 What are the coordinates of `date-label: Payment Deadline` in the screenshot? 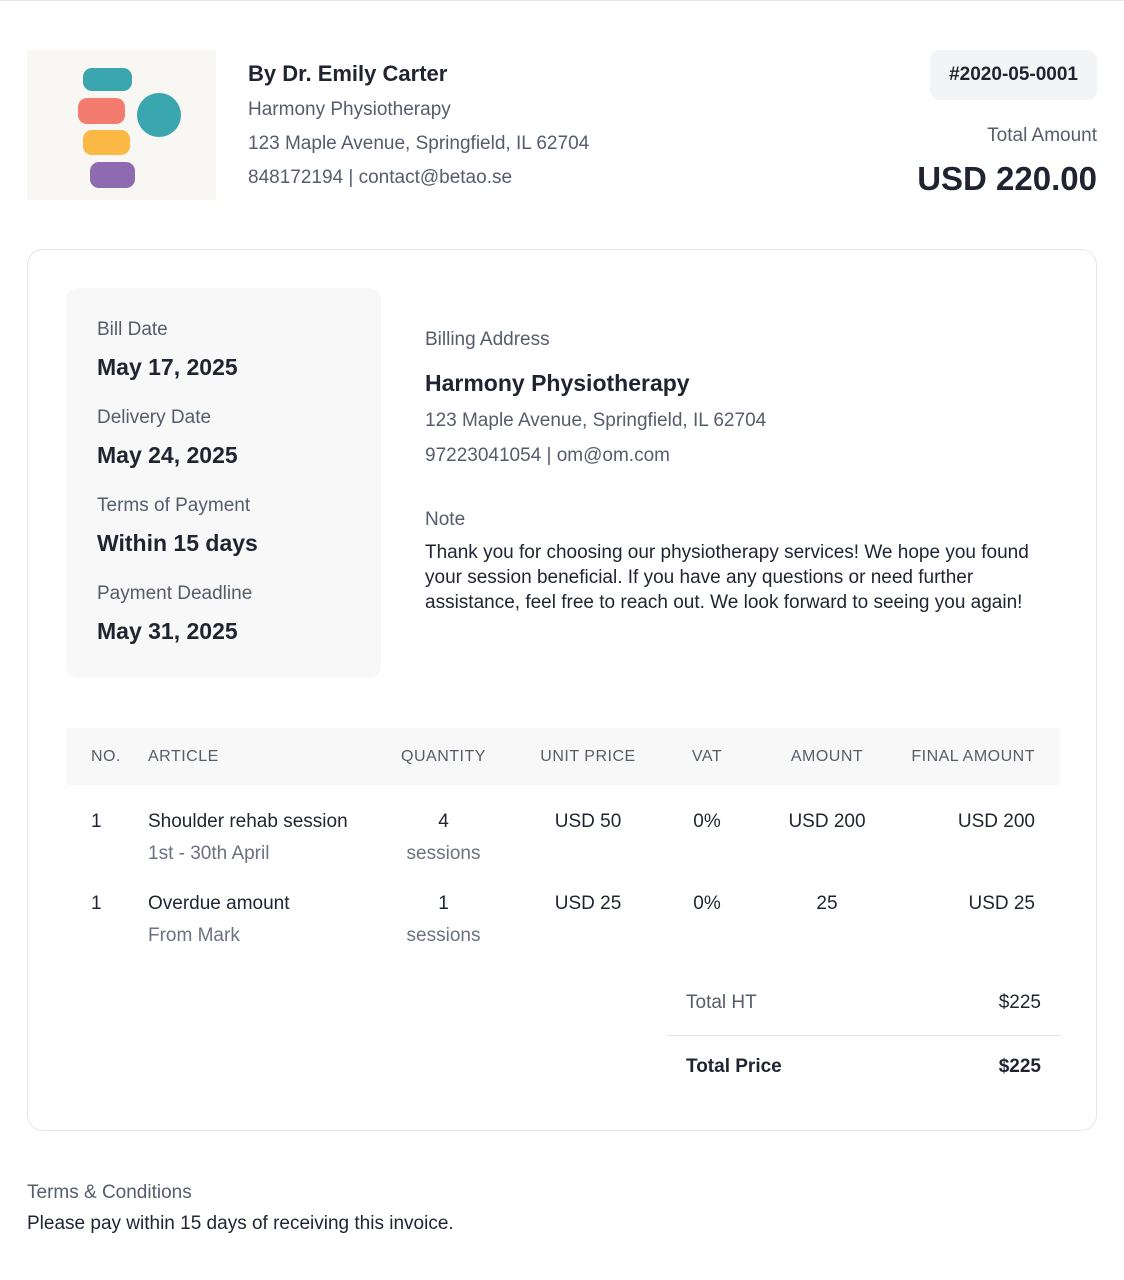 It's located at (175, 593).